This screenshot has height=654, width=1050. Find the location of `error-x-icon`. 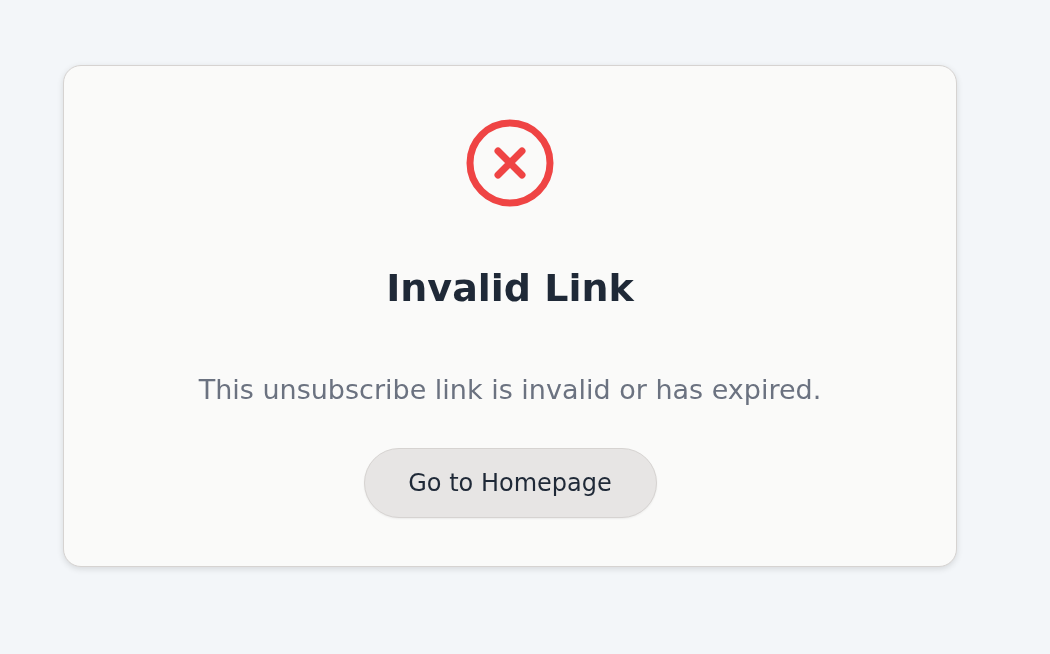

error-x-icon is located at coordinates (510, 163).